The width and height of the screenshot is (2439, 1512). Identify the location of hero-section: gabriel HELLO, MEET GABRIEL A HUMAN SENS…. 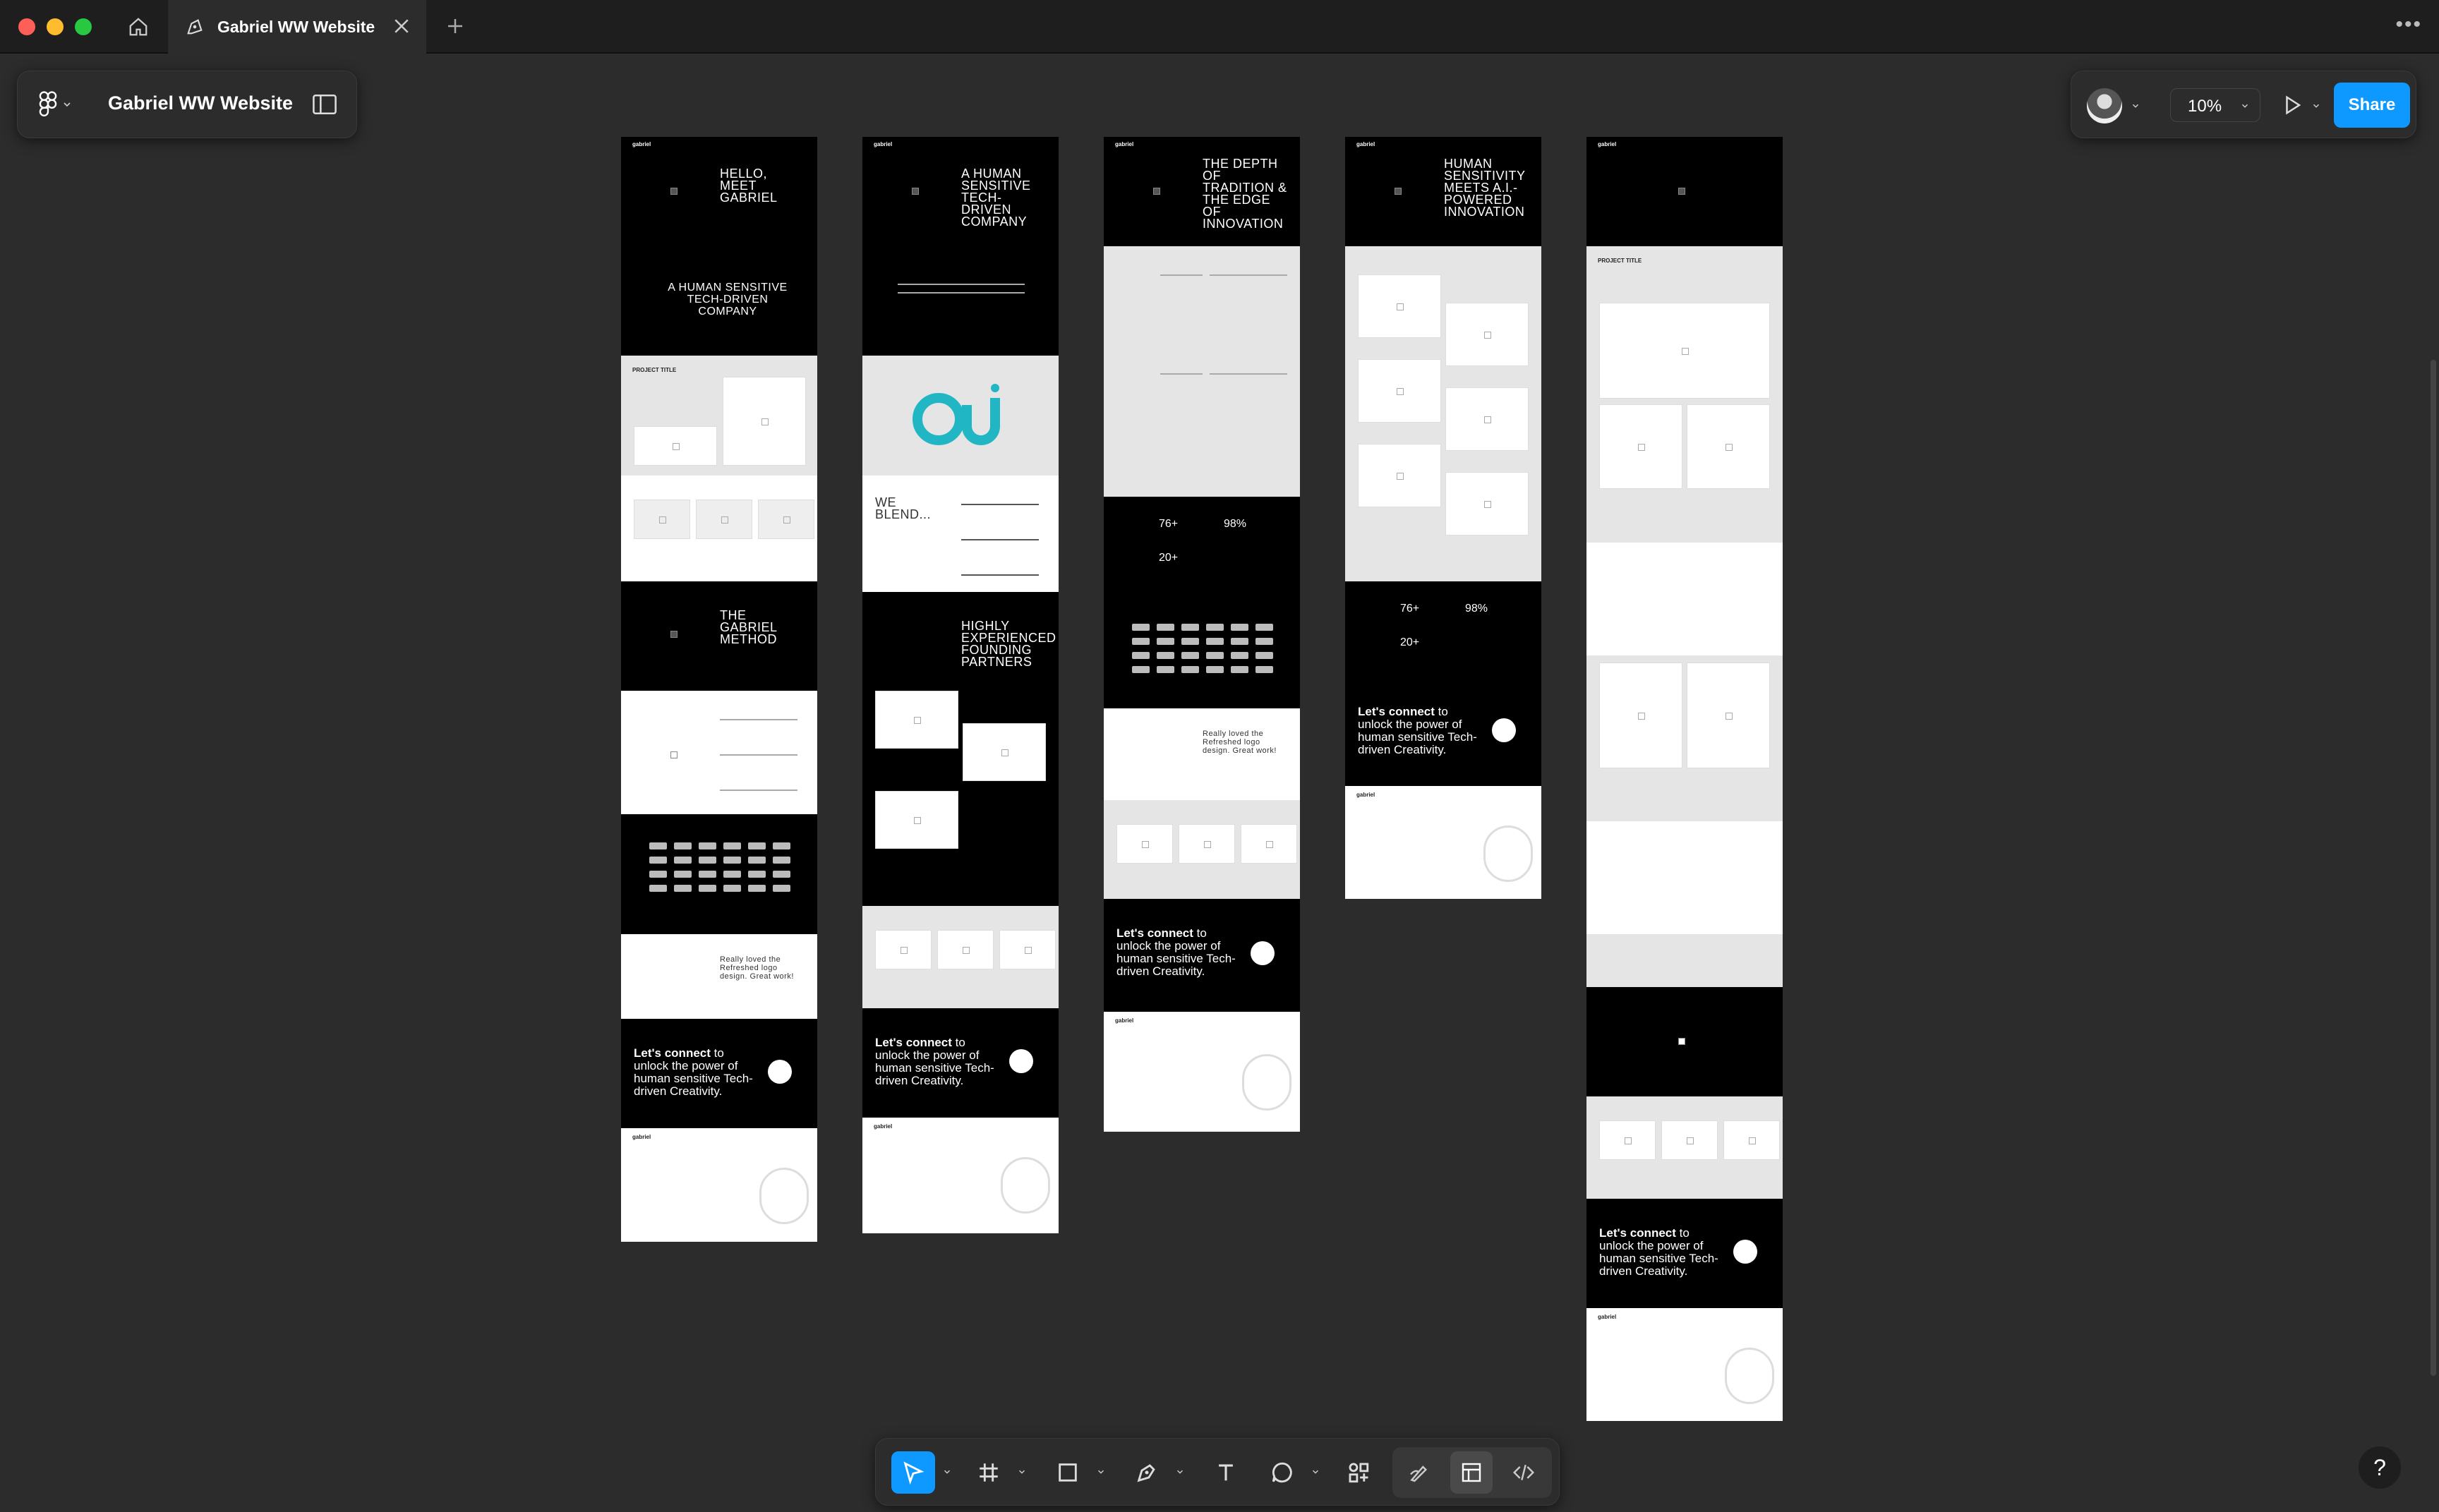
(719, 246).